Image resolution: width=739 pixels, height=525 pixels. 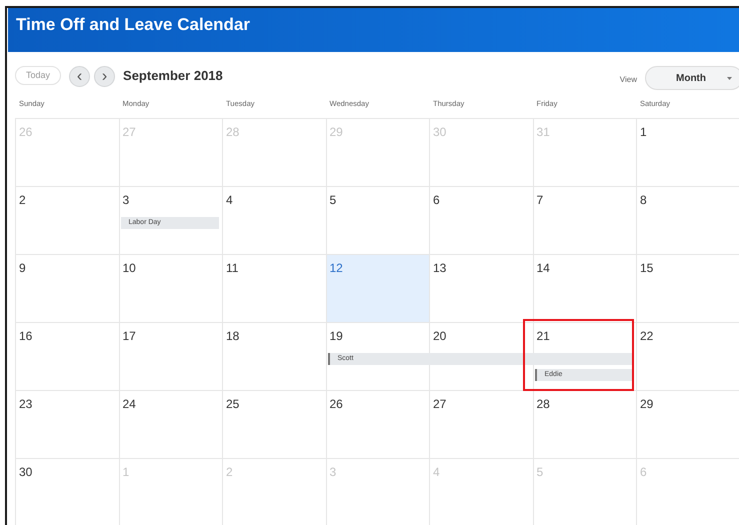 What do you see at coordinates (543, 336) in the screenshot?
I see `day-number: 21` at bounding box center [543, 336].